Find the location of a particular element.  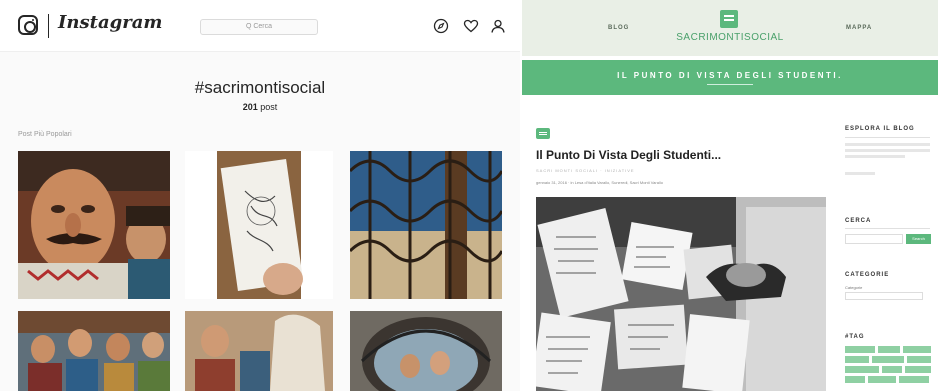

instagram-header: Instagram Q Cerca is located at coordinates (260, 26).